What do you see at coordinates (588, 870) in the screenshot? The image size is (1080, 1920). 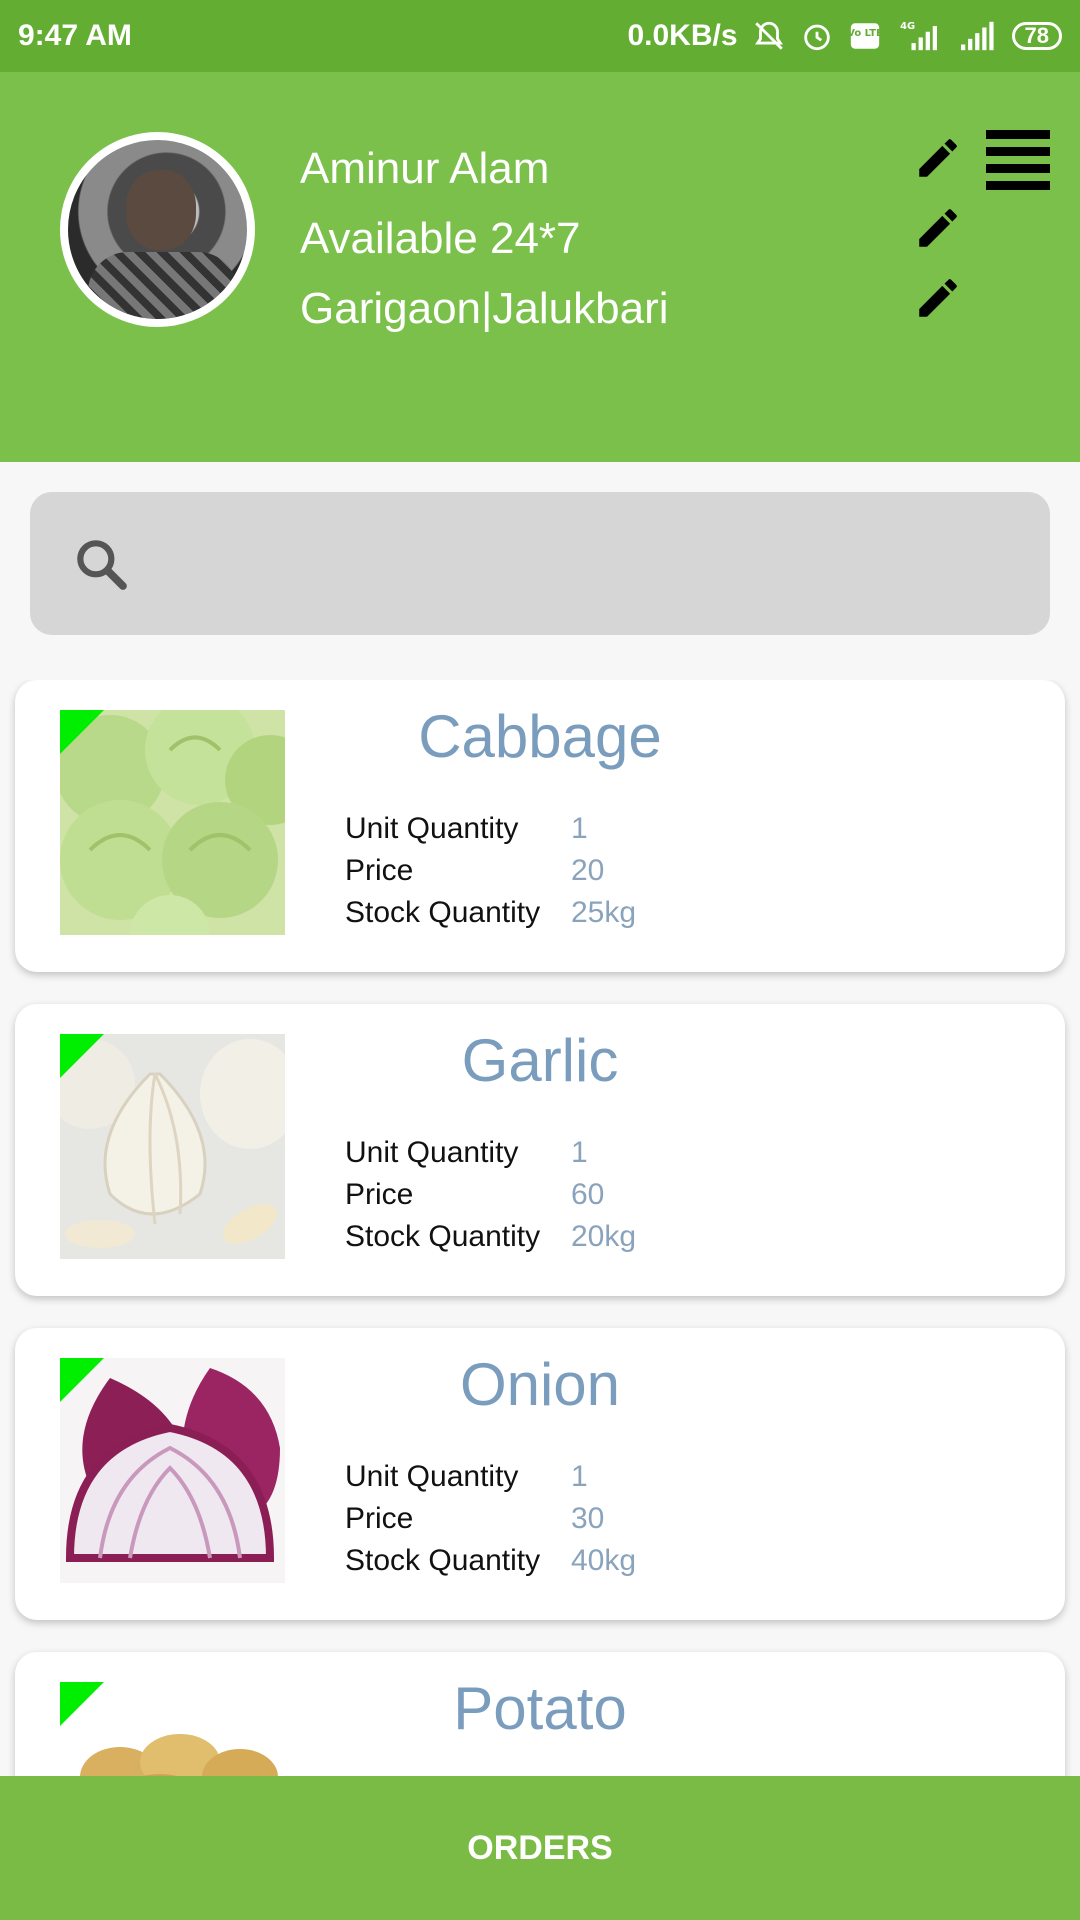 I see `price-value: 20` at bounding box center [588, 870].